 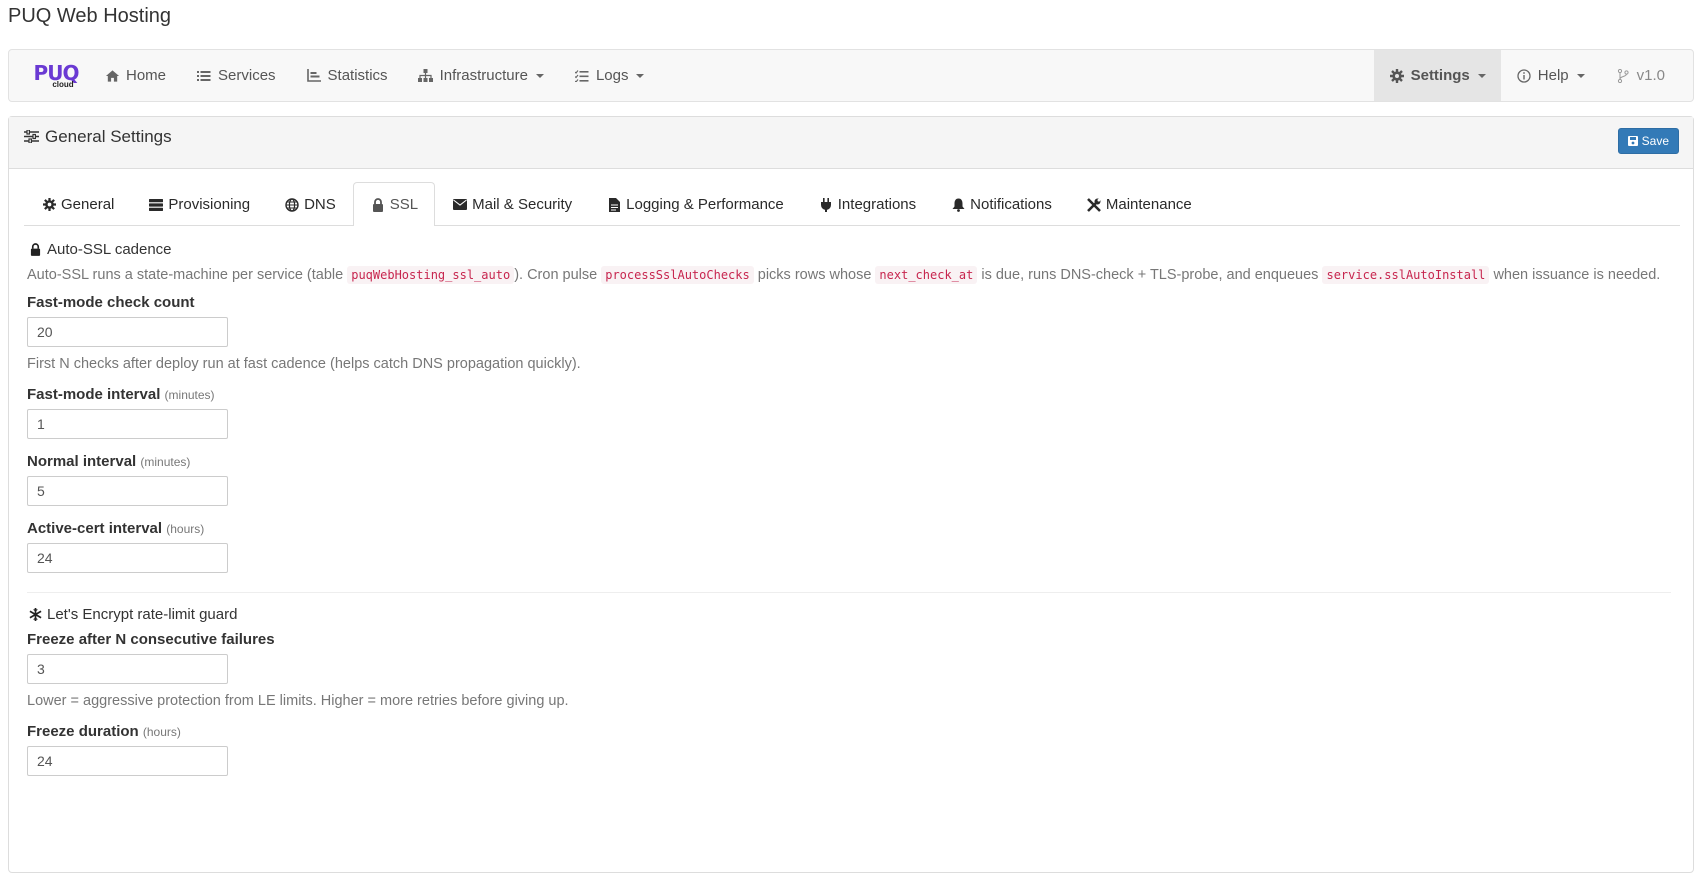 I want to click on nav-statistics: Statistics, so click(x=347, y=75).